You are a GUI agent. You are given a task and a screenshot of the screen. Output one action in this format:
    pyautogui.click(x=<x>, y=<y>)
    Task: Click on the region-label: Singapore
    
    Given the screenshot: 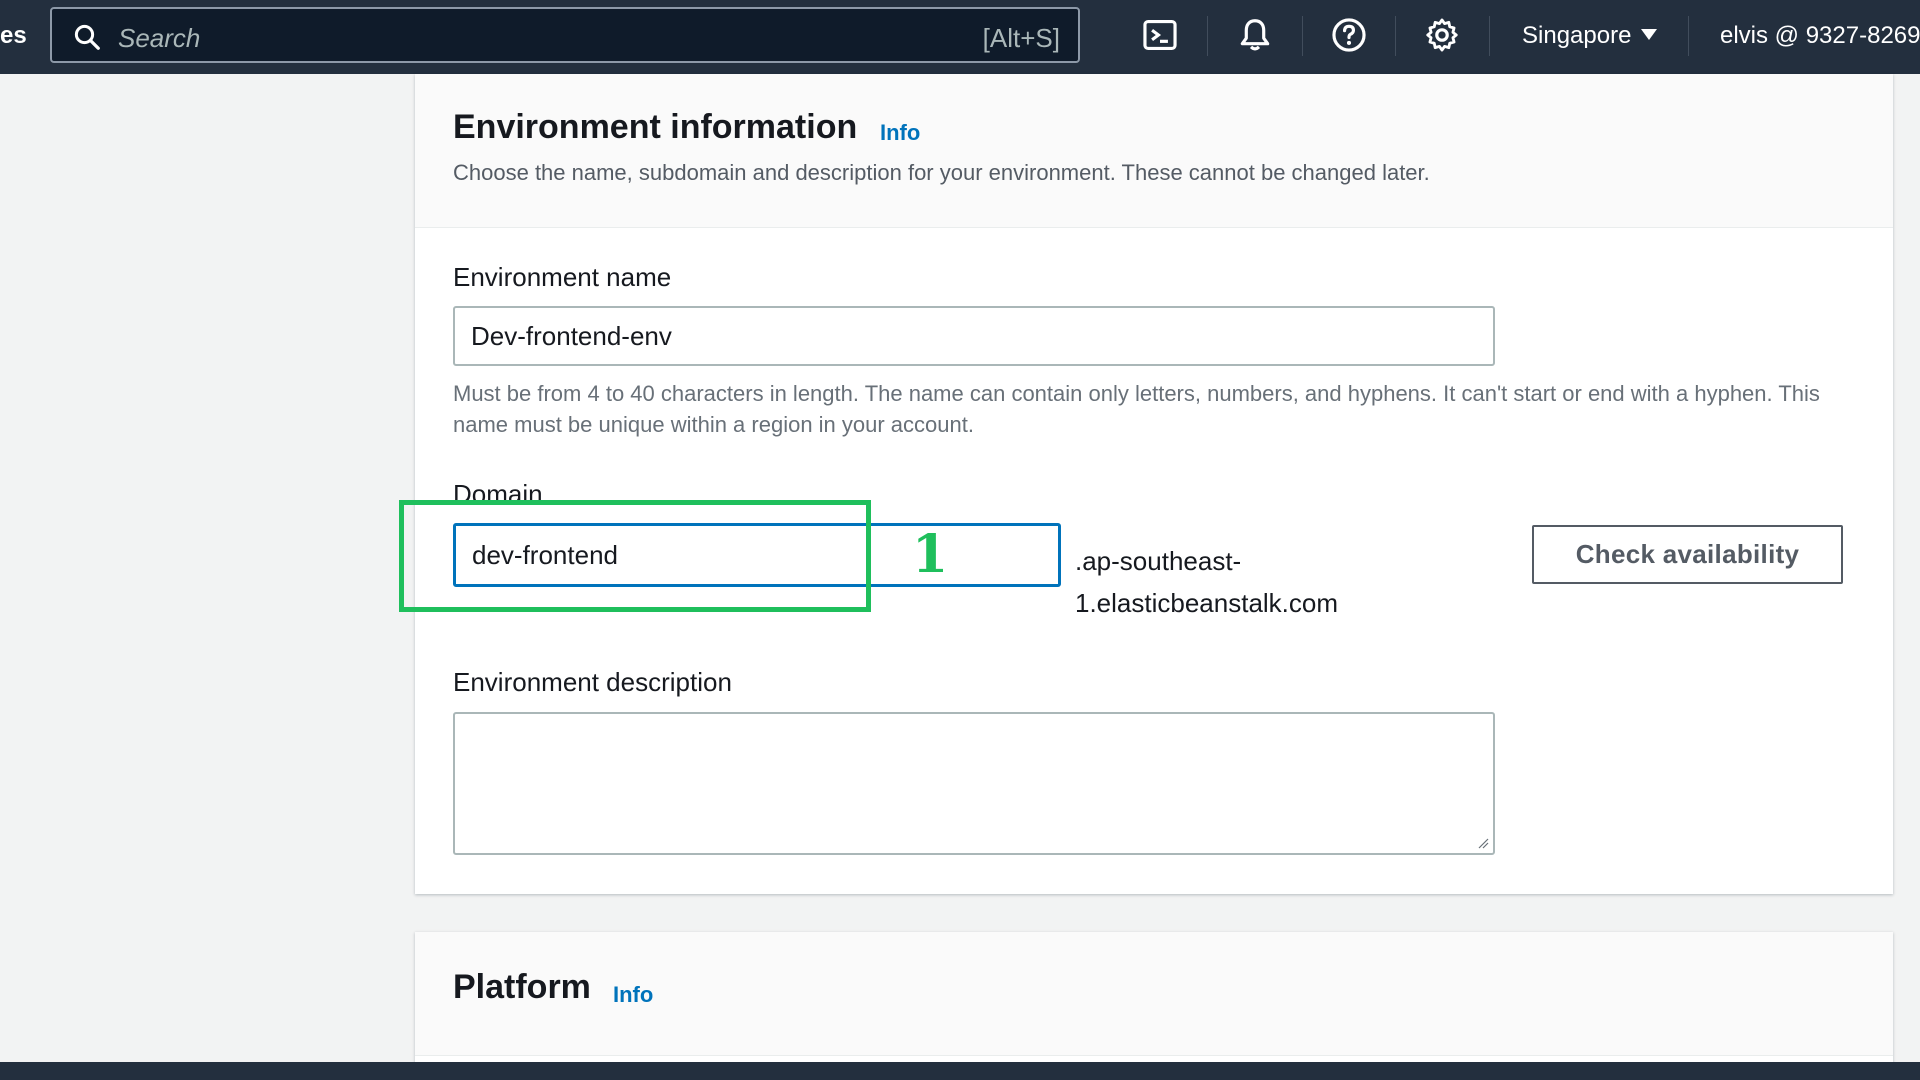 What is the action you would take?
    pyautogui.click(x=1577, y=35)
    